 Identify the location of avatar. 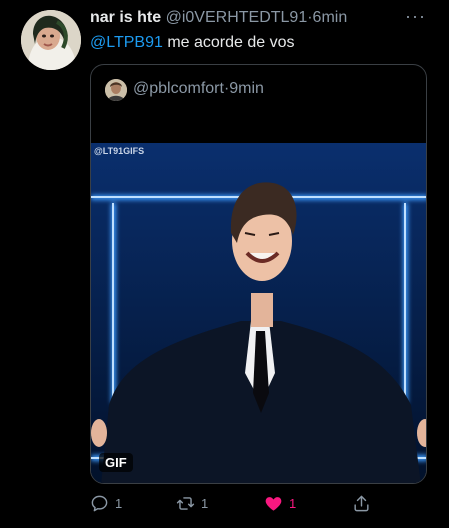
(51, 40).